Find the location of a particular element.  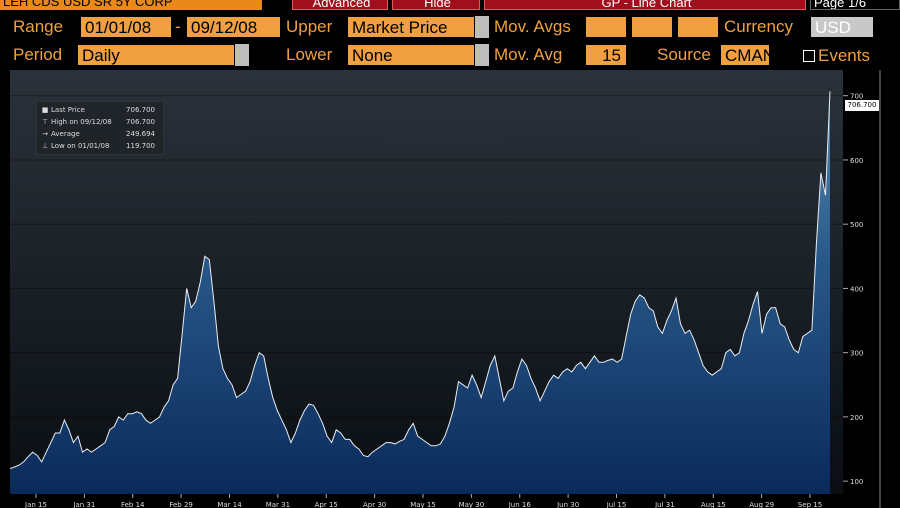

legend-last-price: ■ Last Price 706.700 is located at coordinates (100, 110).